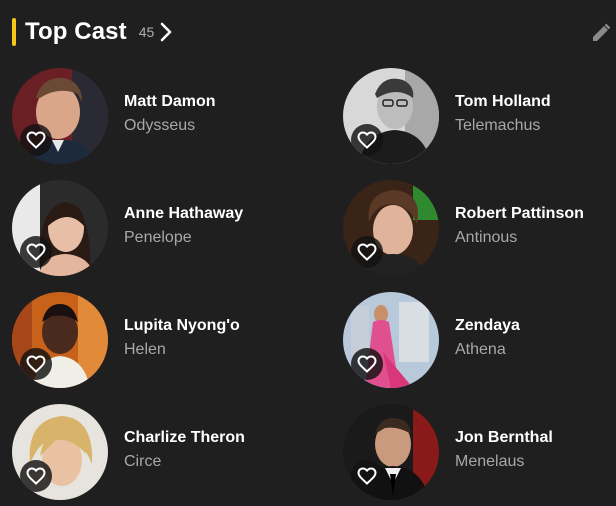 Image resolution: width=616 pixels, height=506 pixels. What do you see at coordinates (184, 438) in the screenshot?
I see `actor-name: Charlize Theron` at bounding box center [184, 438].